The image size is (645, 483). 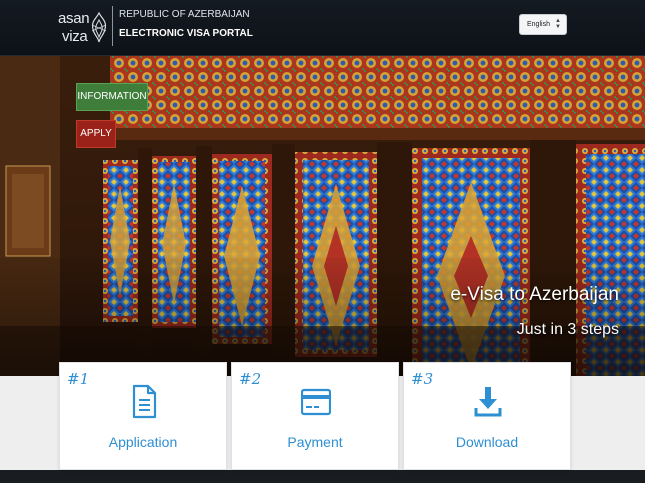 What do you see at coordinates (96, 134) in the screenshot?
I see `apply-button: APPLY` at bounding box center [96, 134].